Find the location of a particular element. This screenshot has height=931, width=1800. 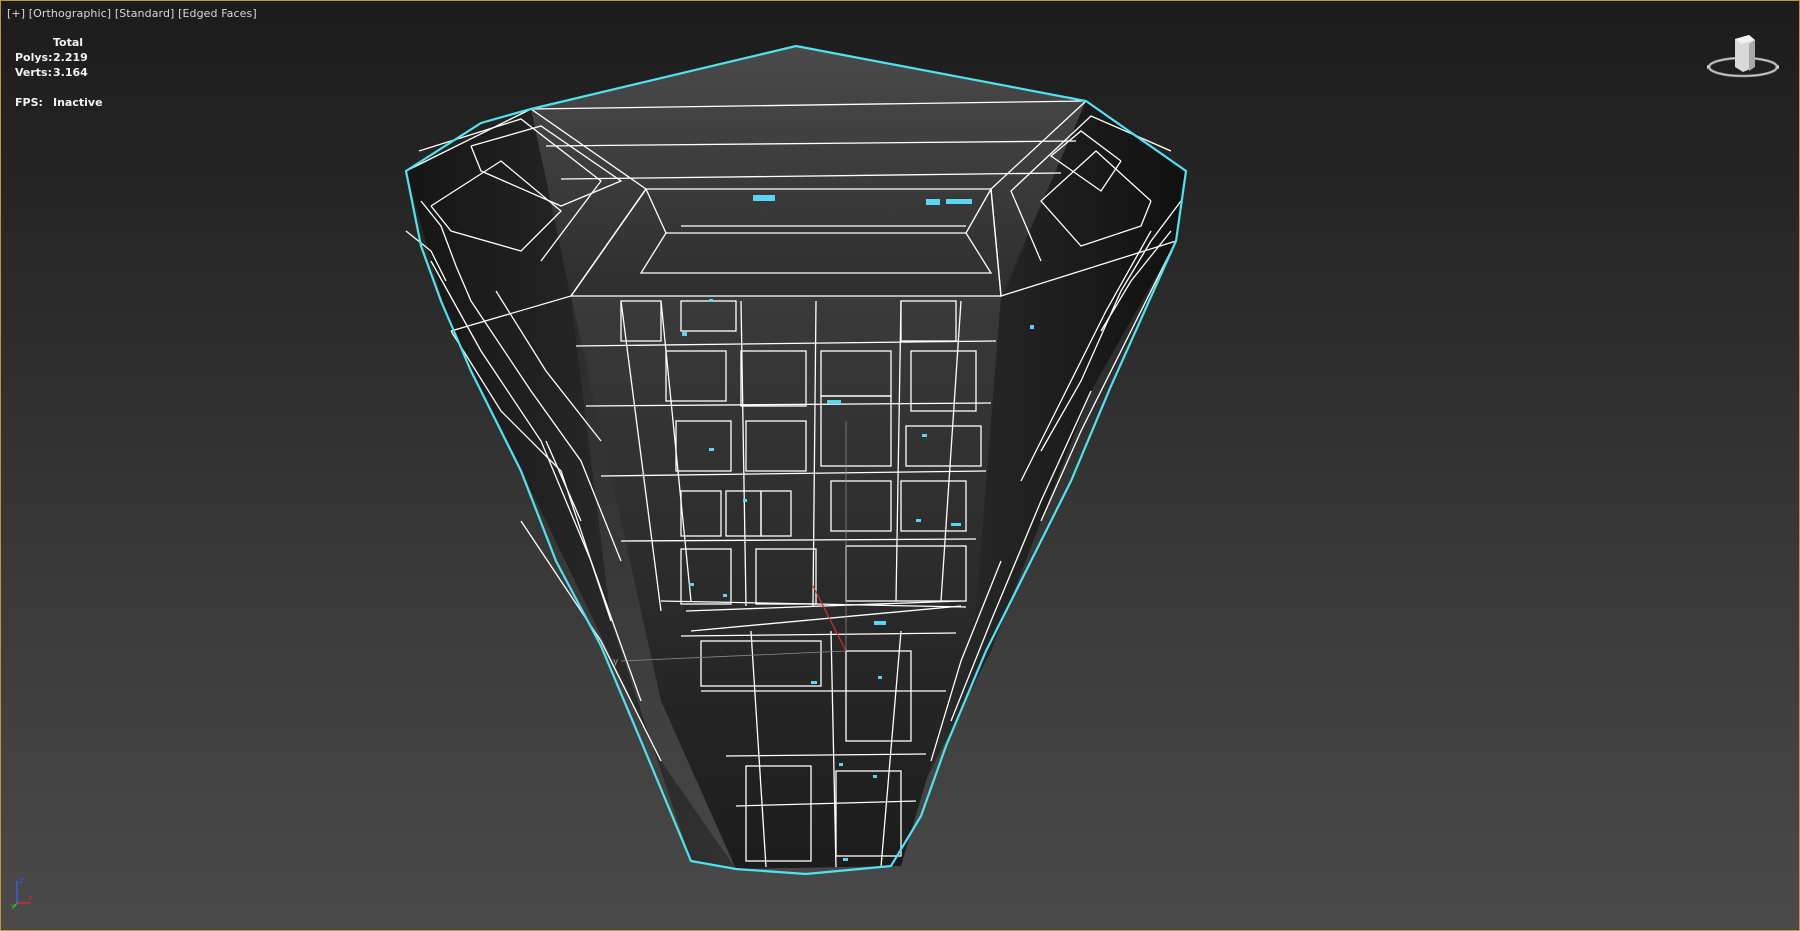

model-top-face is located at coordinates (808, 171).